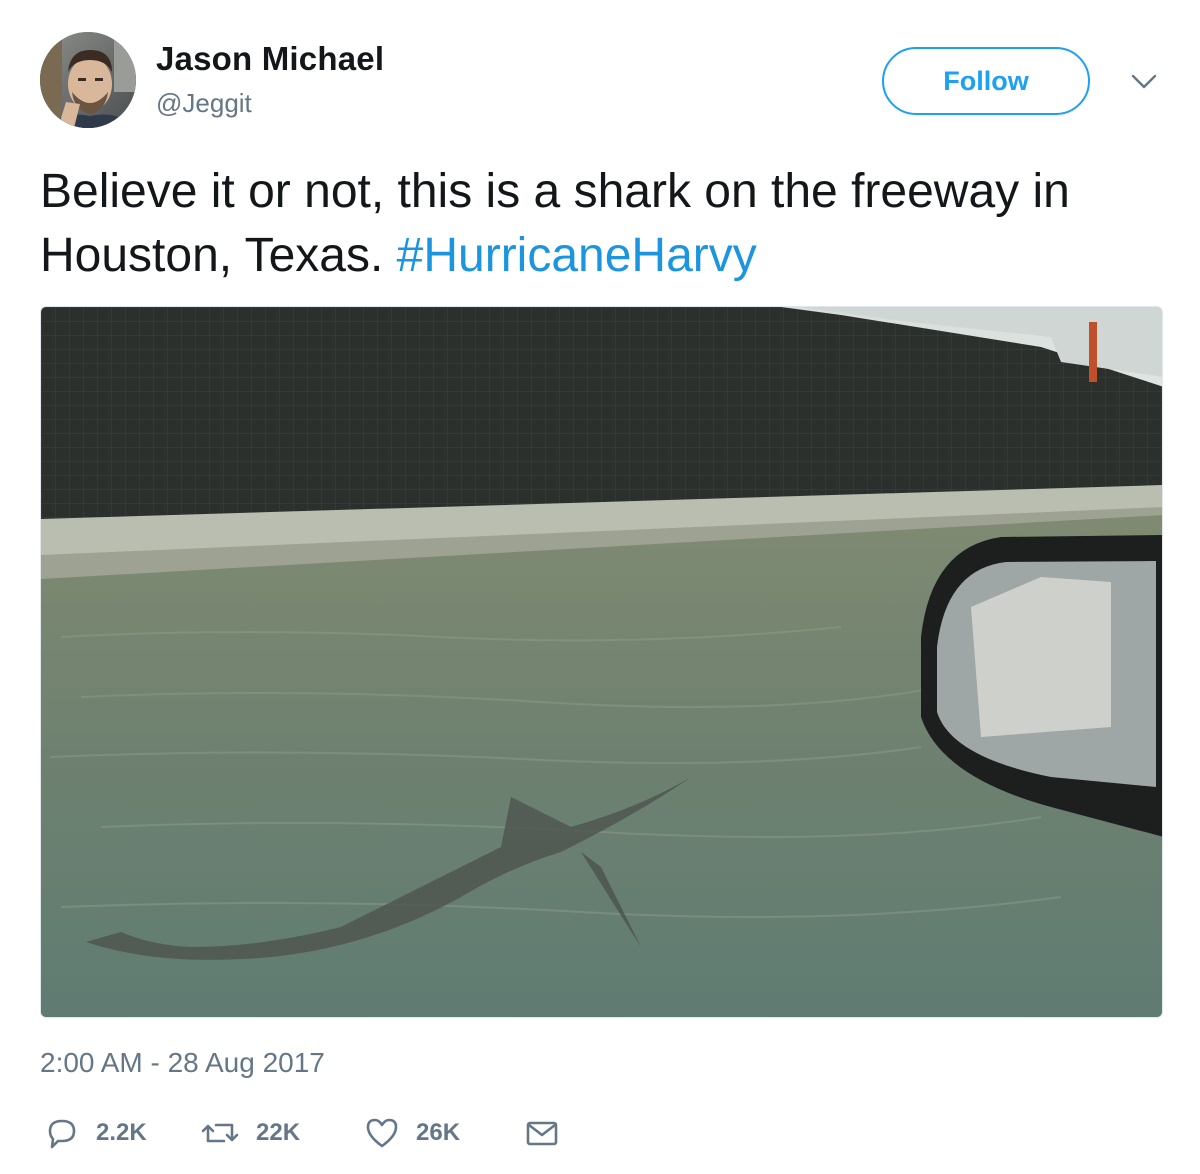  I want to click on retweet-count: 22K, so click(278, 1132).